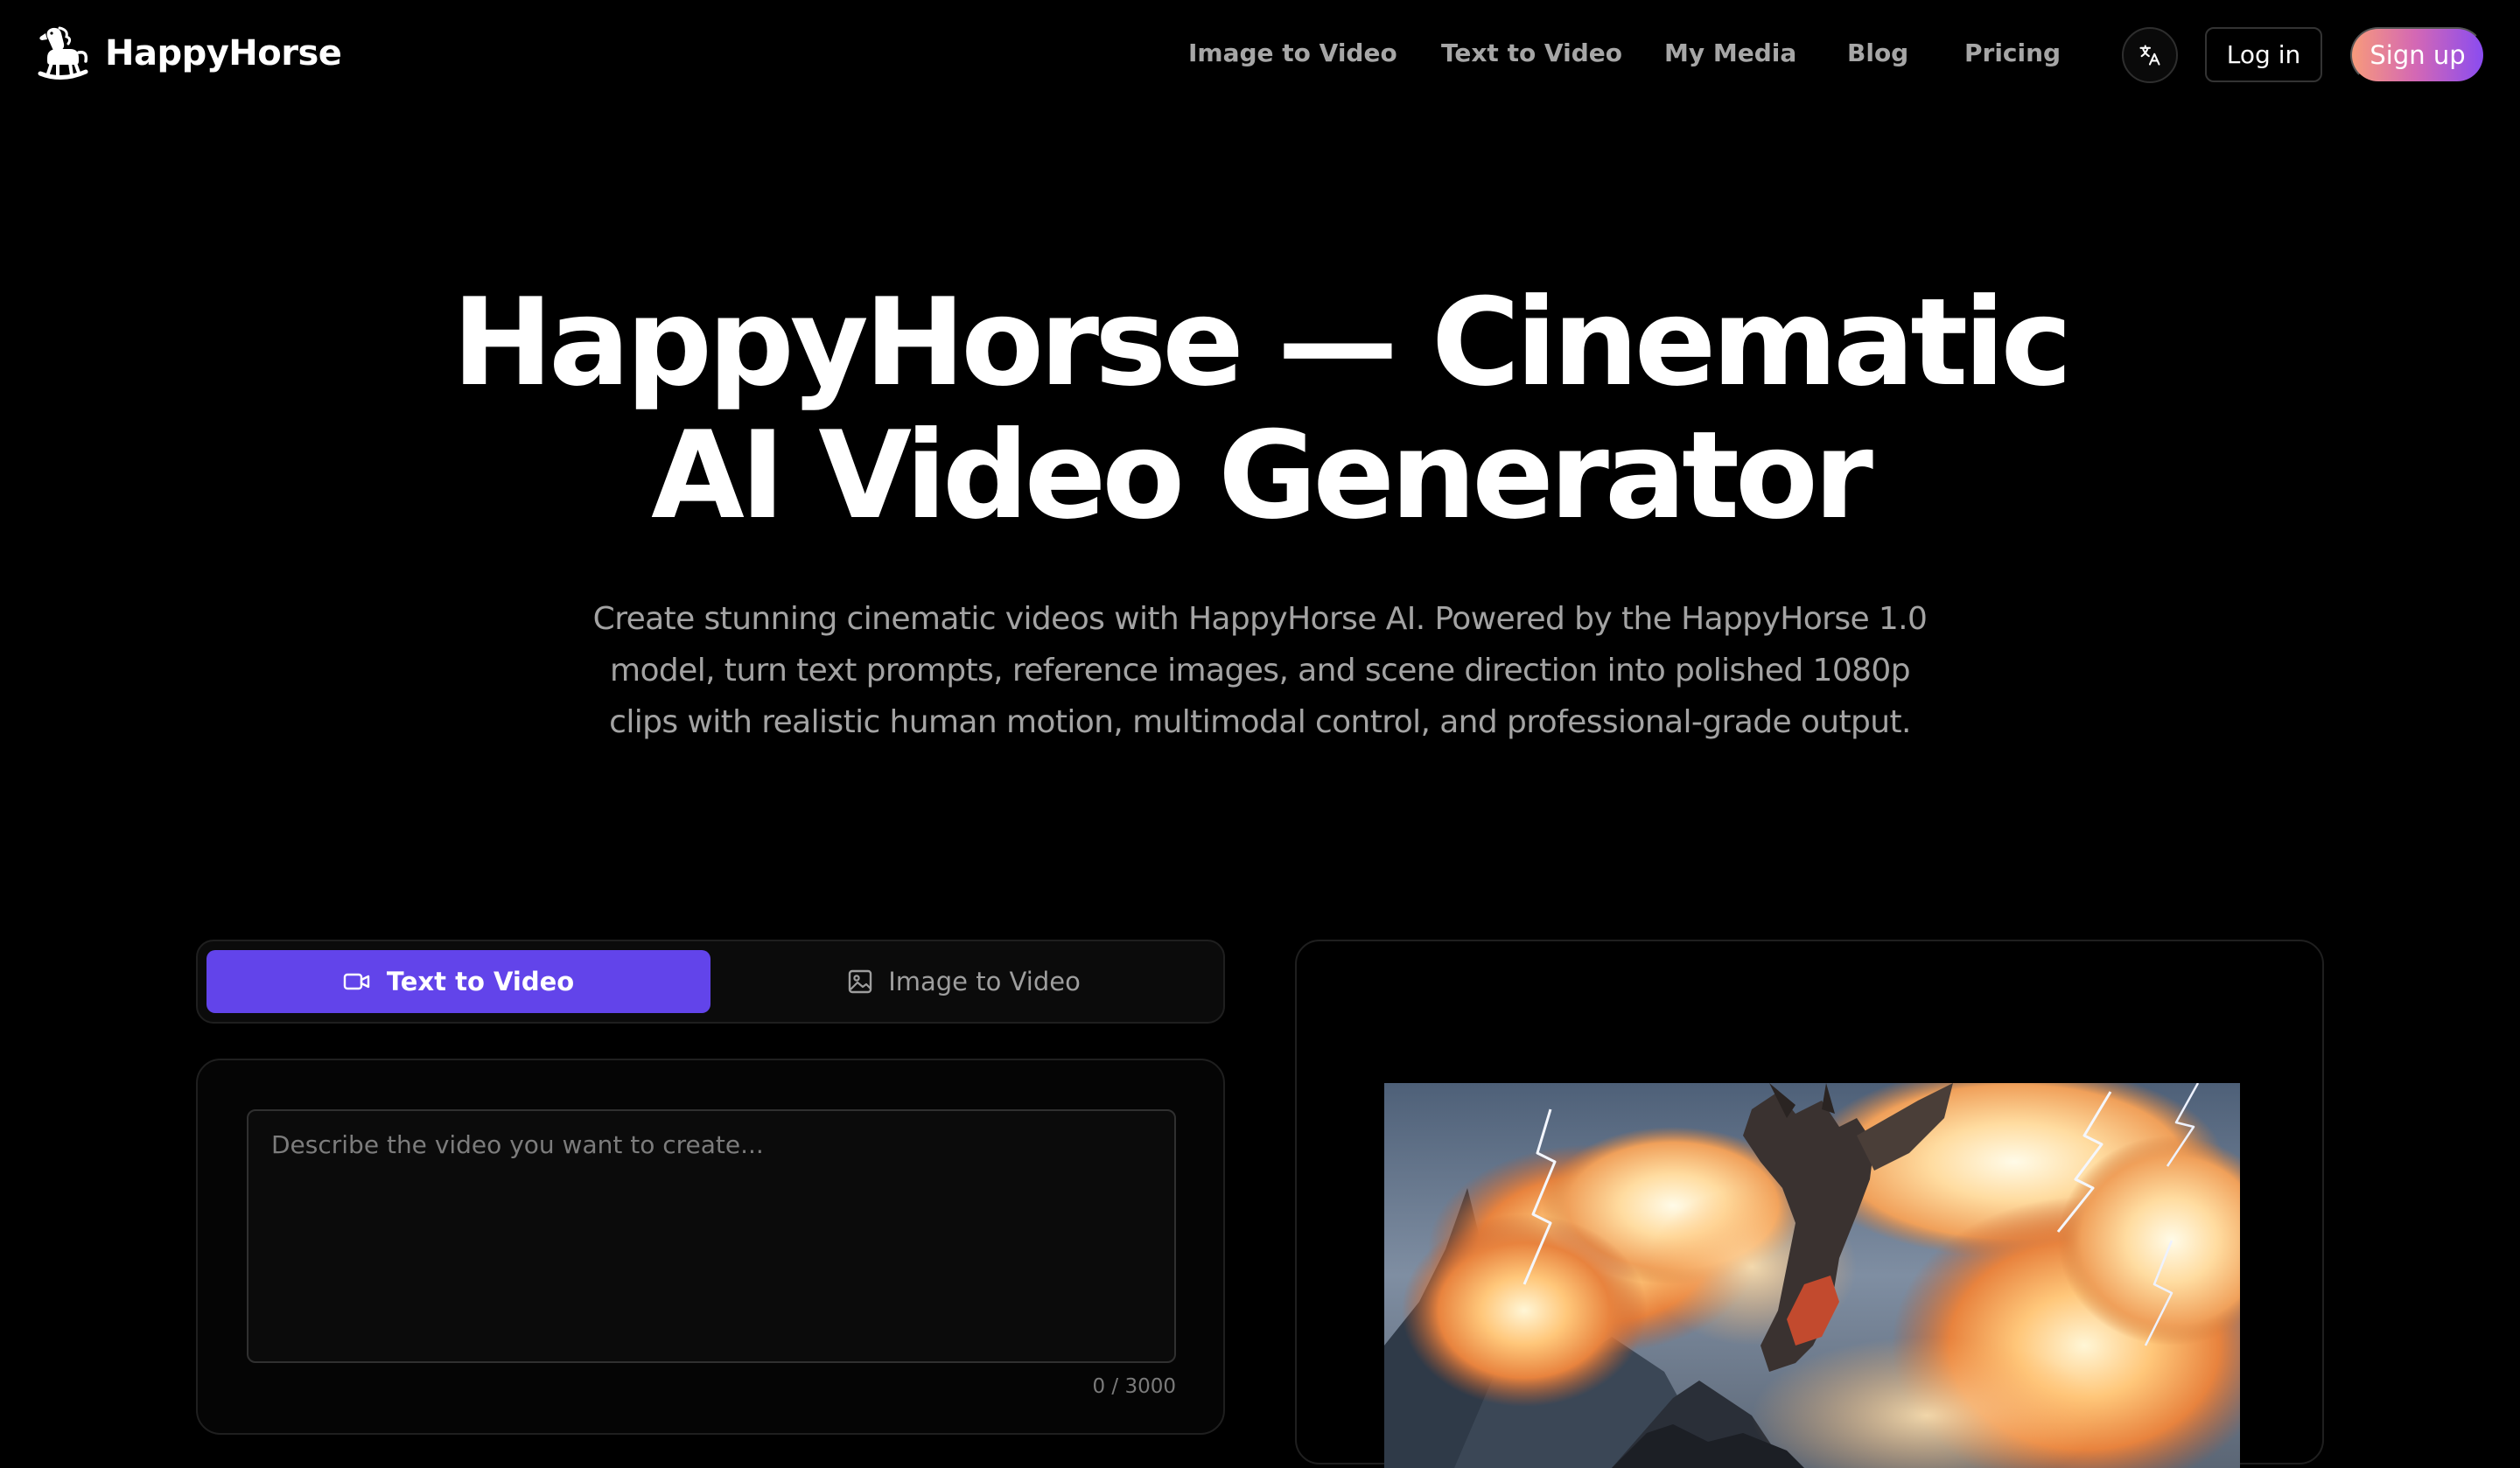 Image resolution: width=2520 pixels, height=1468 pixels. Describe the element at coordinates (2263, 54) in the screenshot. I see `login-button: Log in` at that location.